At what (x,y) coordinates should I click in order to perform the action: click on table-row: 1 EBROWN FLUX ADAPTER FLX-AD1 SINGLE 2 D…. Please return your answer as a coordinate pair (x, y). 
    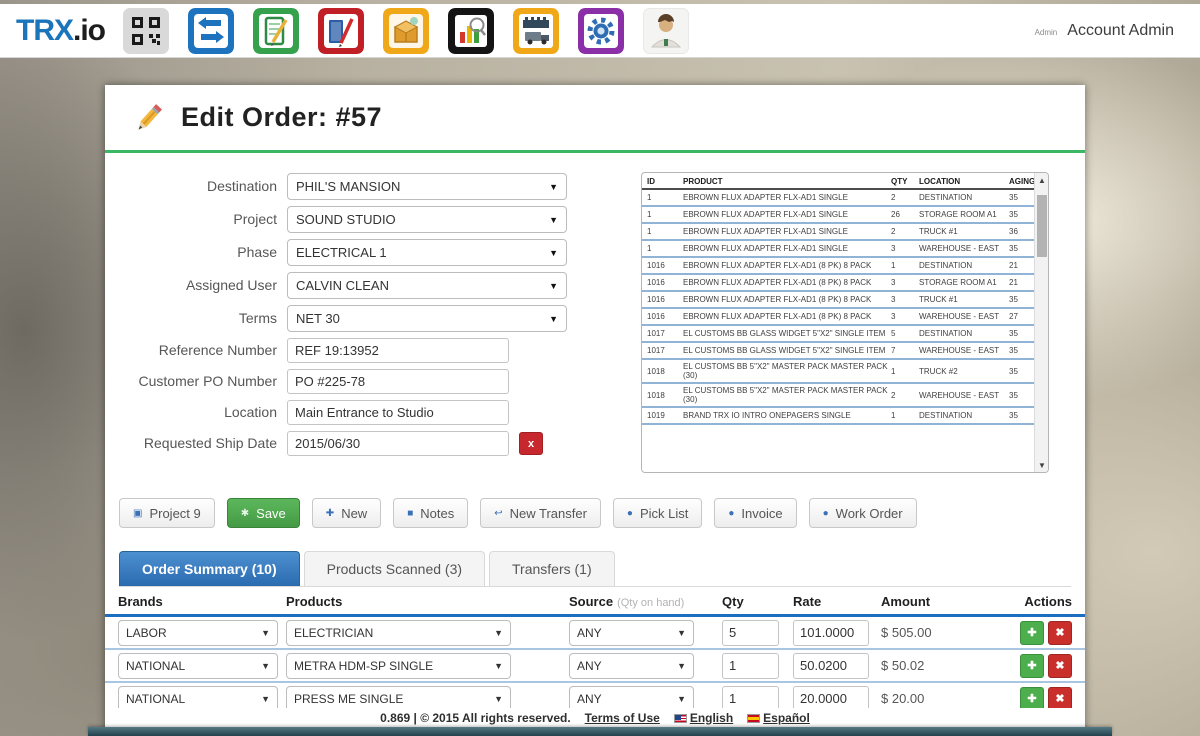
    Looking at the image, I should click on (838, 198).